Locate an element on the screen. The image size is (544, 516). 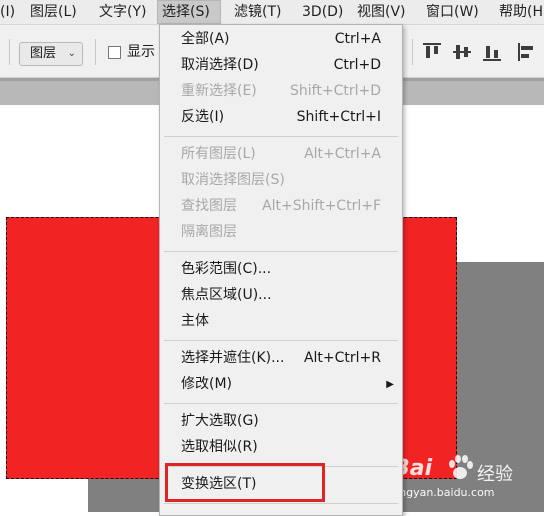
submenu-arrow-icon: ▶ is located at coordinates (390, 384).